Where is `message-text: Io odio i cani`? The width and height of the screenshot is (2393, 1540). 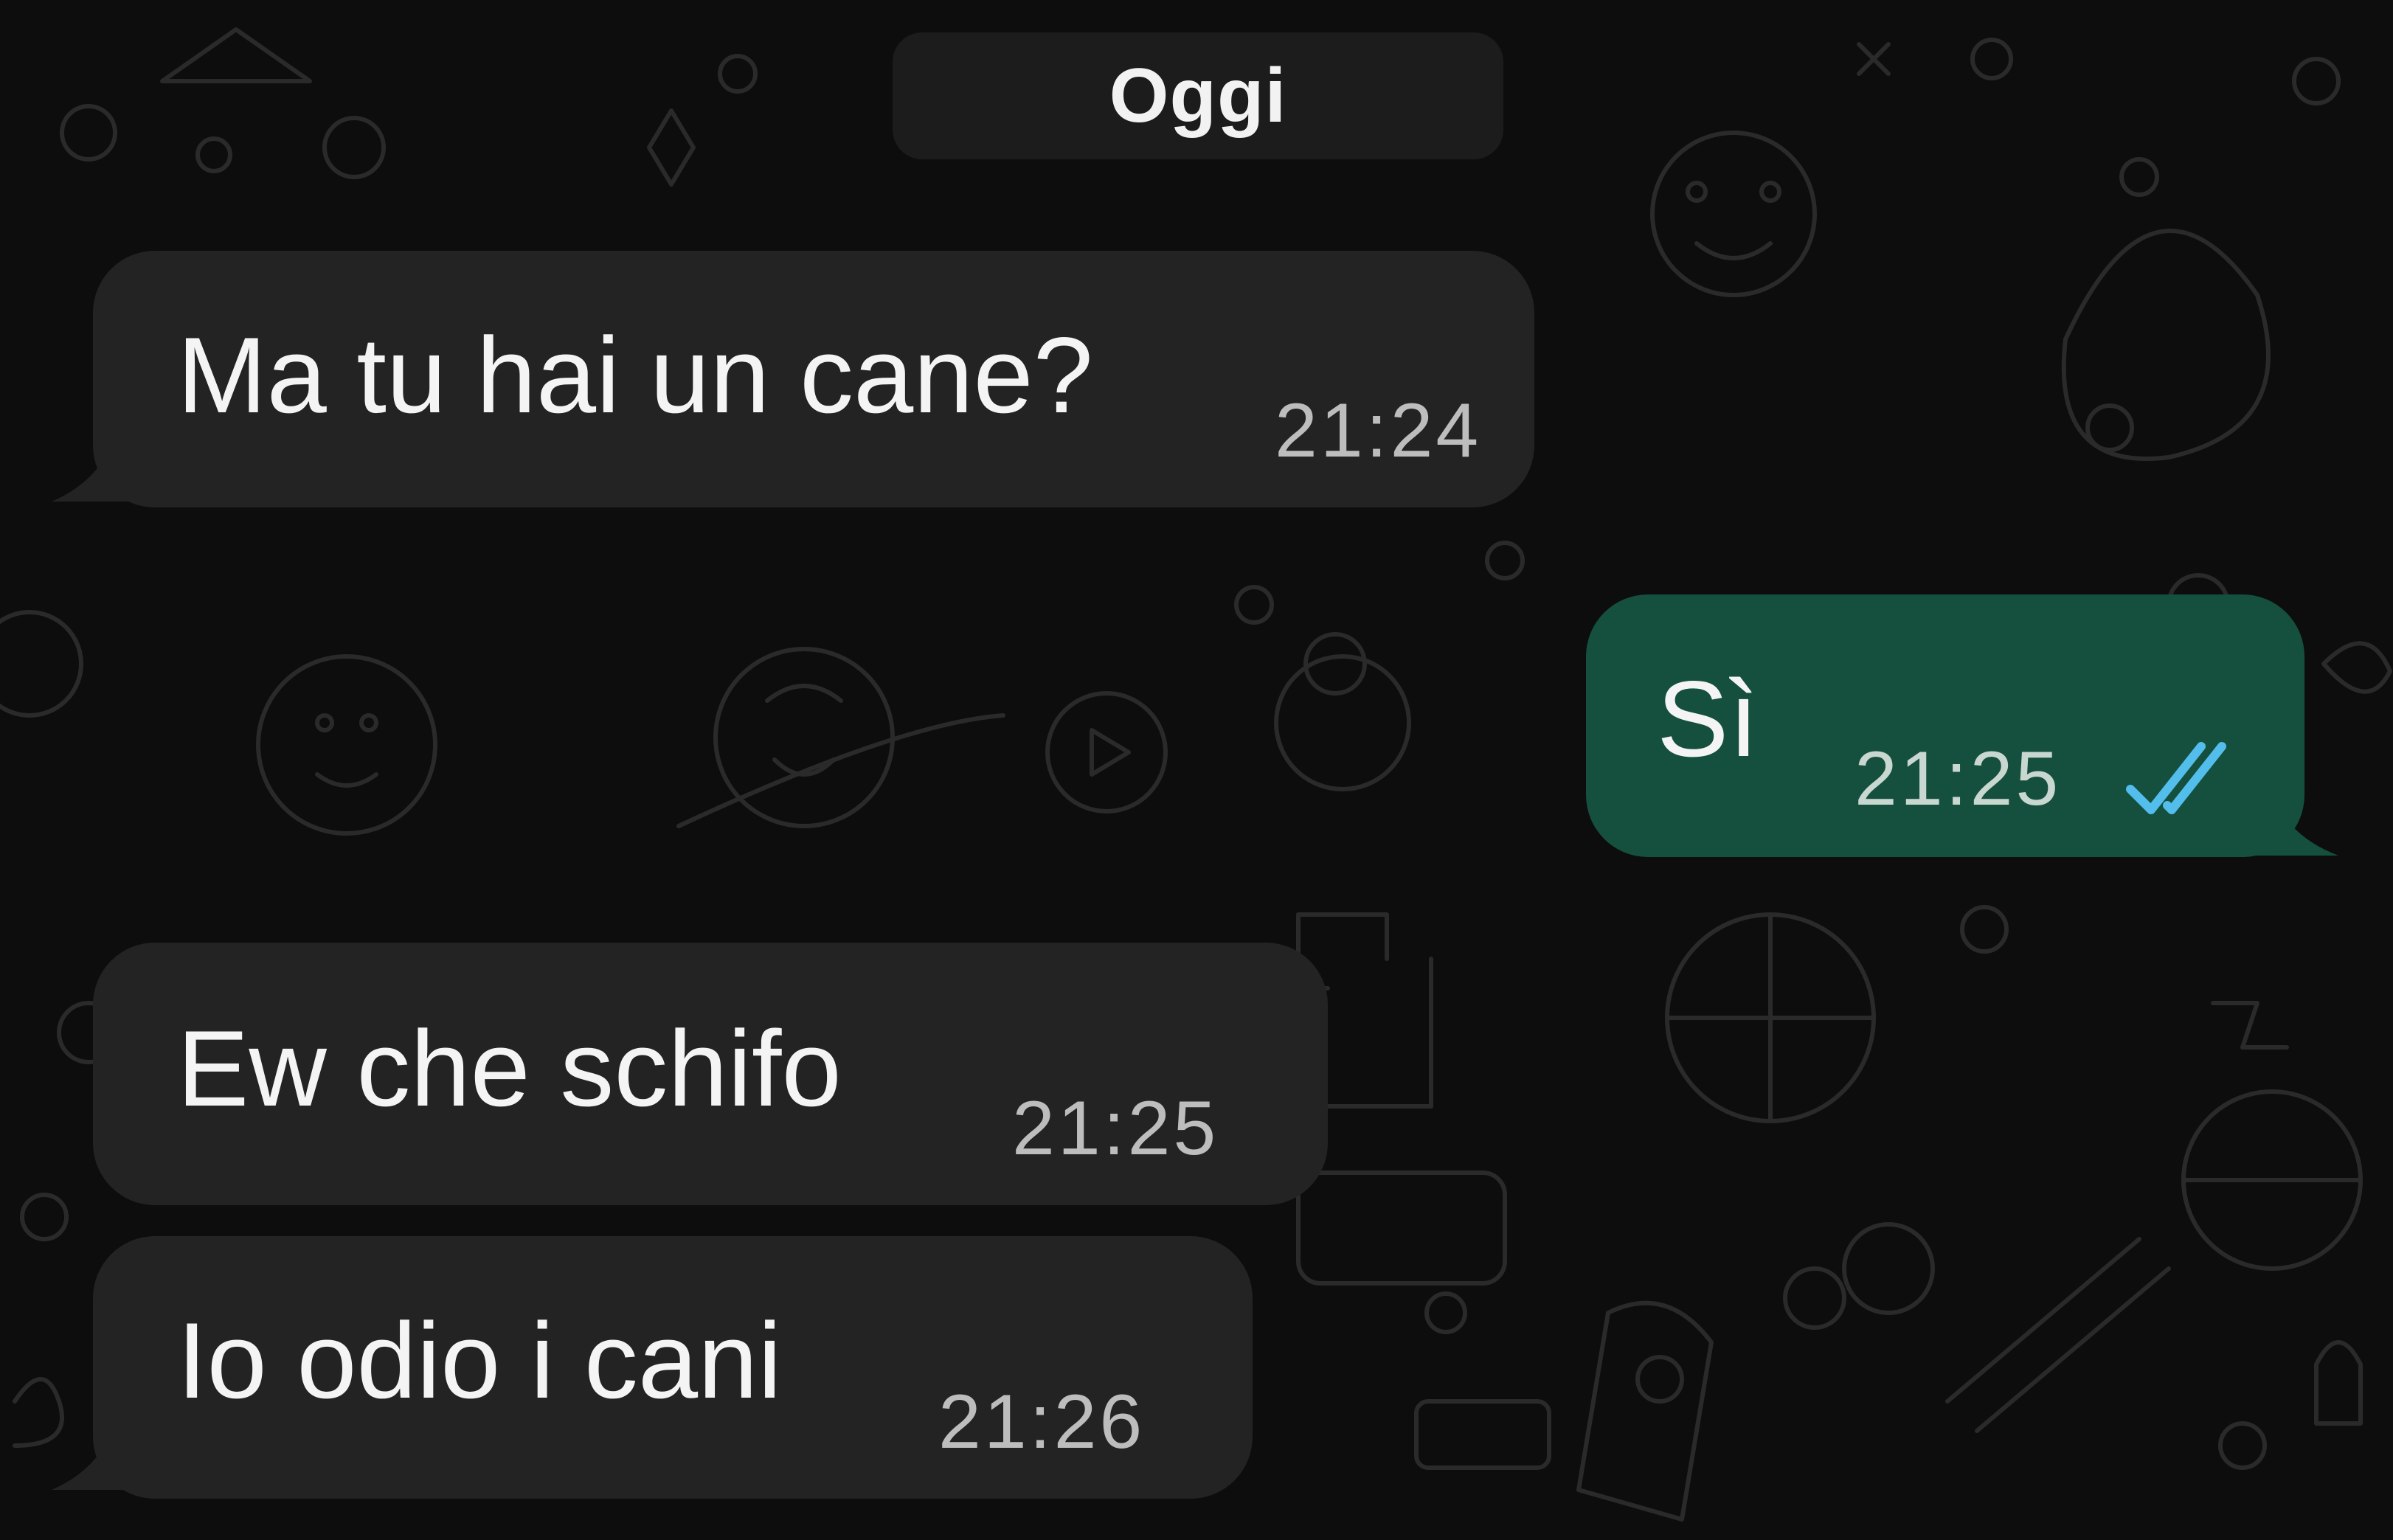
message-text: Io odio i cani is located at coordinates (479, 1360).